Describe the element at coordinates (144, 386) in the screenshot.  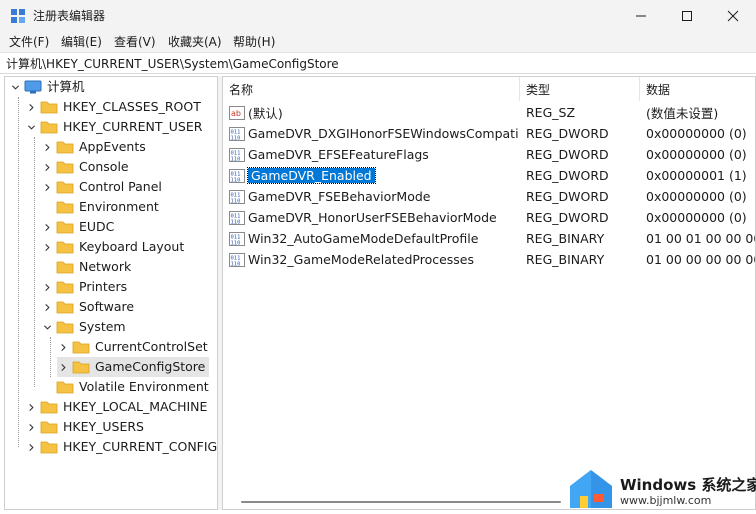
I see `tree-label: Volatile Environment` at that location.